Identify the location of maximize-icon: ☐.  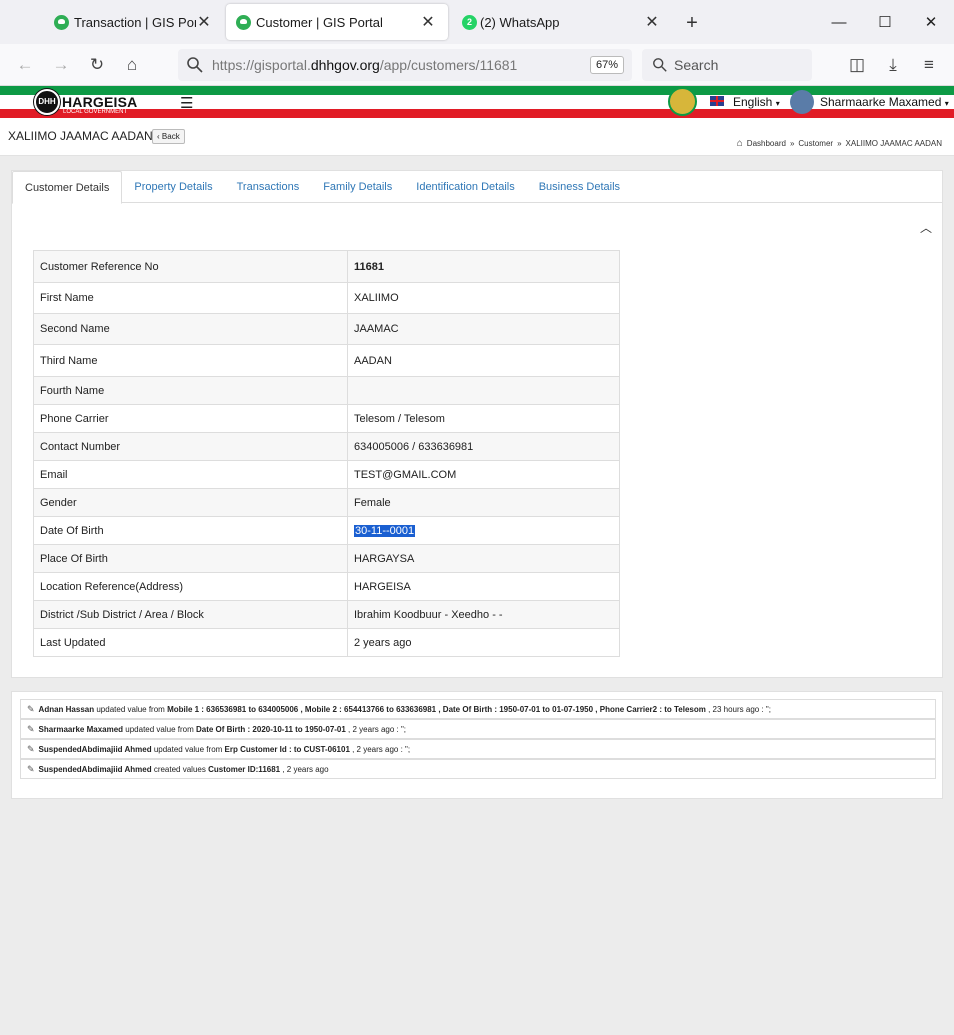
(885, 22).